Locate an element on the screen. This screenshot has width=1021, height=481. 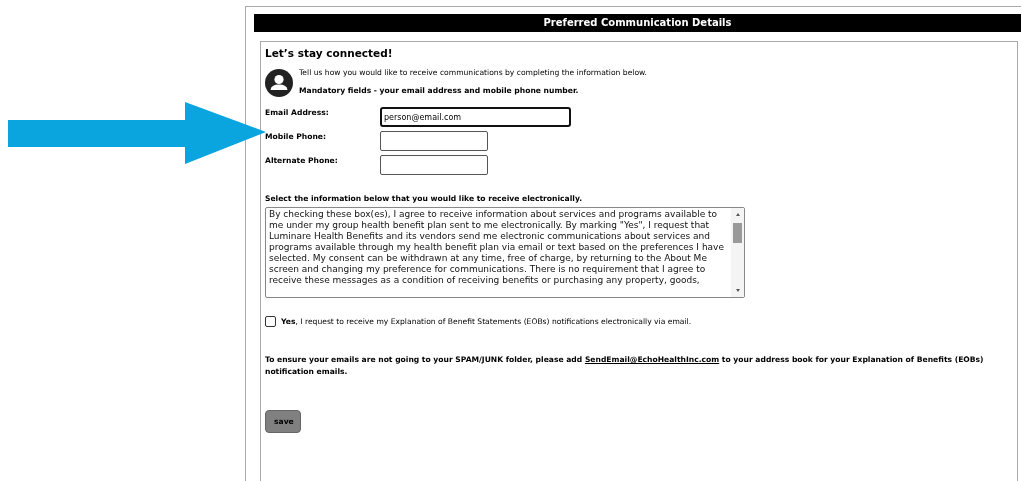
checkbox is located at coordinates (270, 321).